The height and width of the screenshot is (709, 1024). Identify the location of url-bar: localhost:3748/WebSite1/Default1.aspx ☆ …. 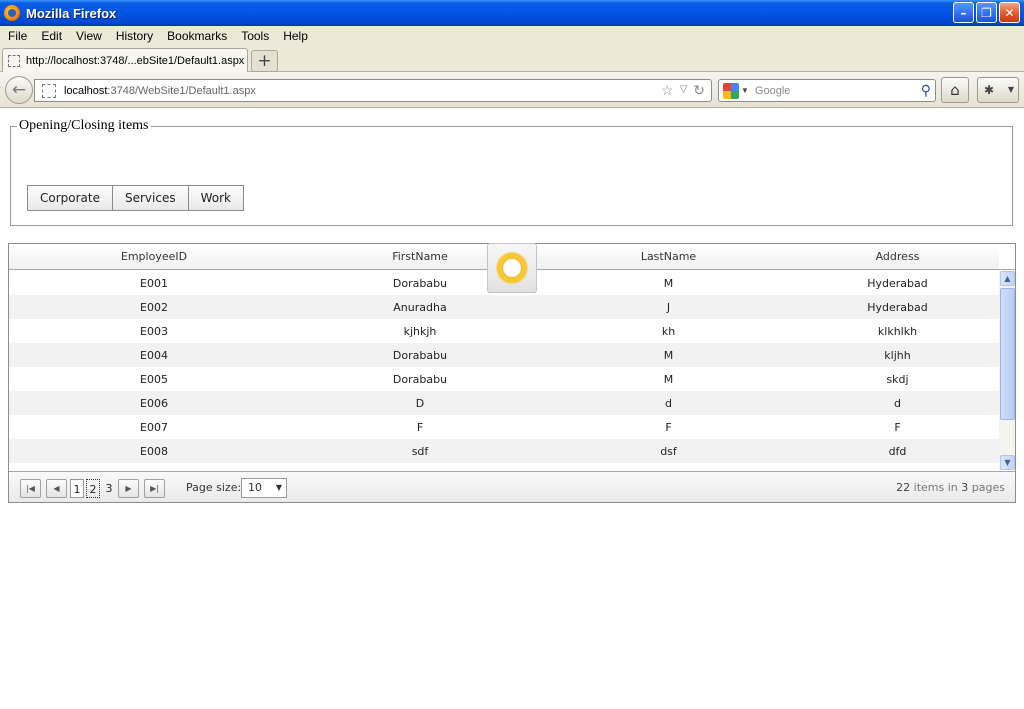
(373, 90).